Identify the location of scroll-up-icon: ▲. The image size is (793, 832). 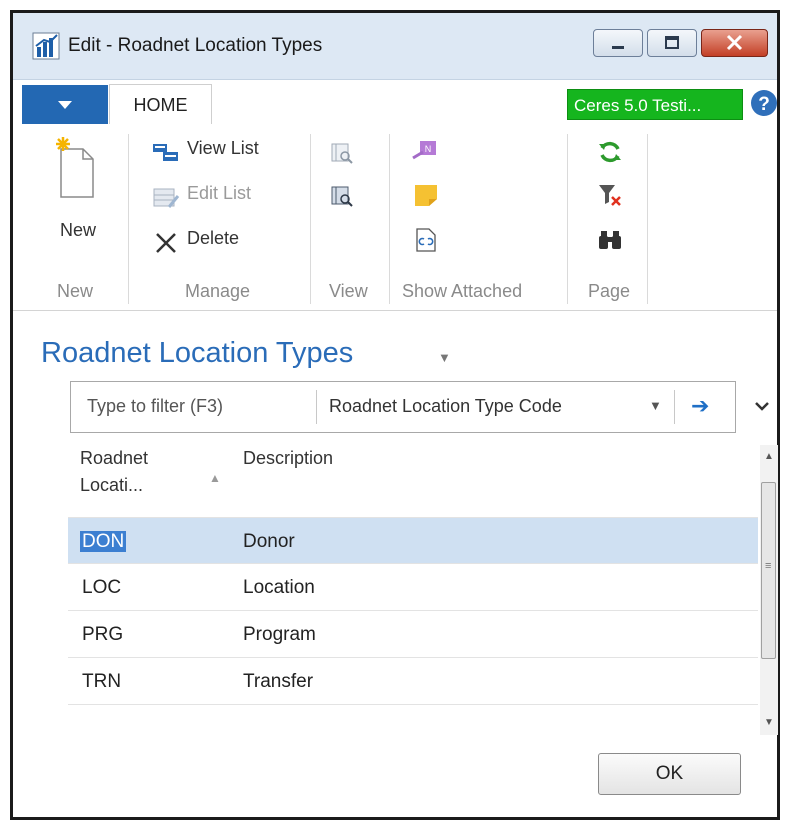
(769, 456).